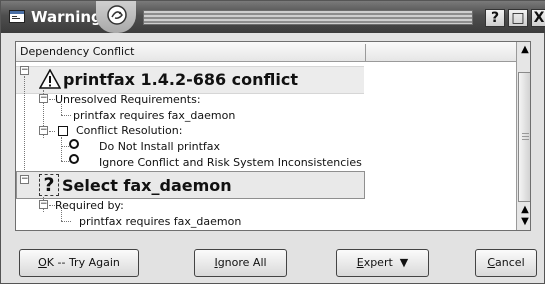 The image size is (545, 284). I want to click on maximize-button: □, so click(518, 18).